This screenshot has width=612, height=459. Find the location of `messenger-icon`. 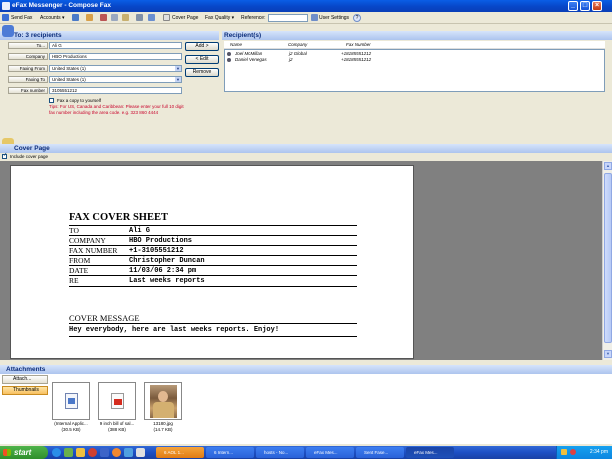

messenger-icon is located at coordinates (128, 452).